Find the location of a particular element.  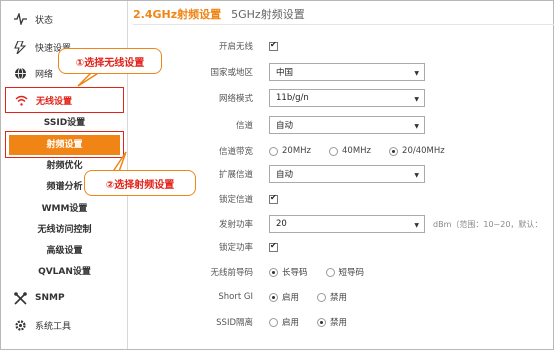

ssid-isolation-radio-enable is located at coordinates (273, 322).